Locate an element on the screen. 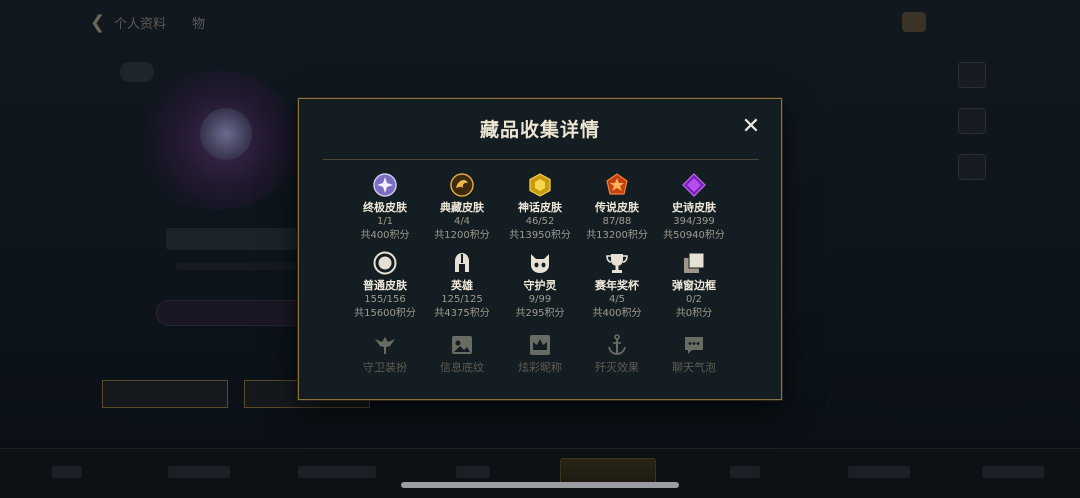 This screenshot has height=498, width=1080. epic-skin-icon is located at coordinates (694, 185).